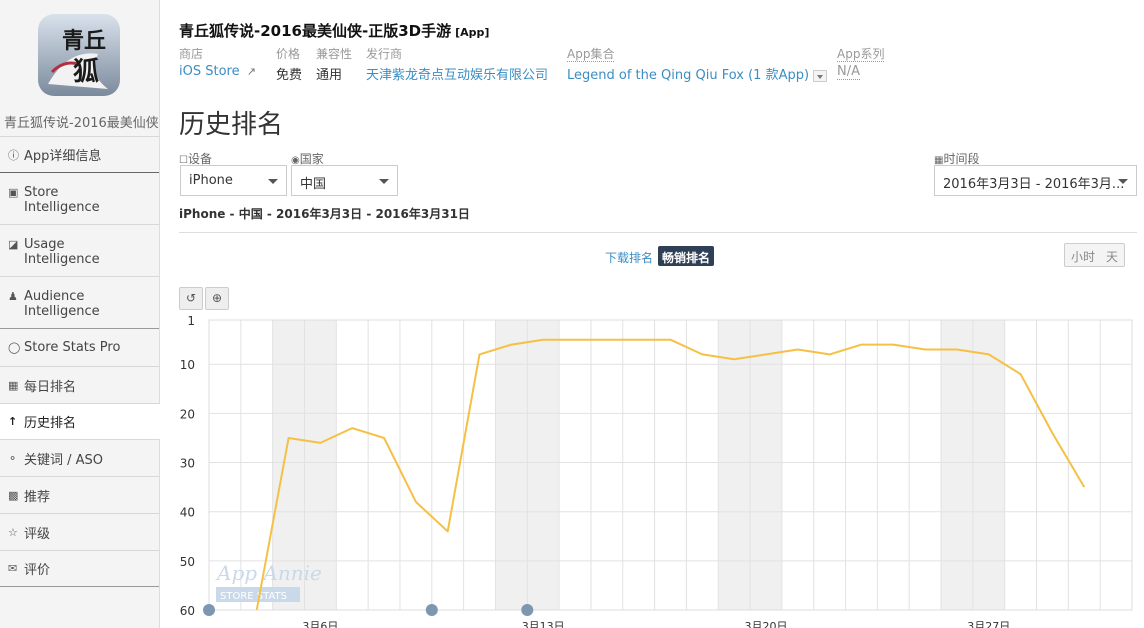 This screenshot has height=628, width=1144. What do you see at coordinates (324, 214) in the screenshot?
I see `chart-subtitle: iPhone - 中国 - 2016年3月3日 - 2016年3月31日` at bounding box center [324, 214].